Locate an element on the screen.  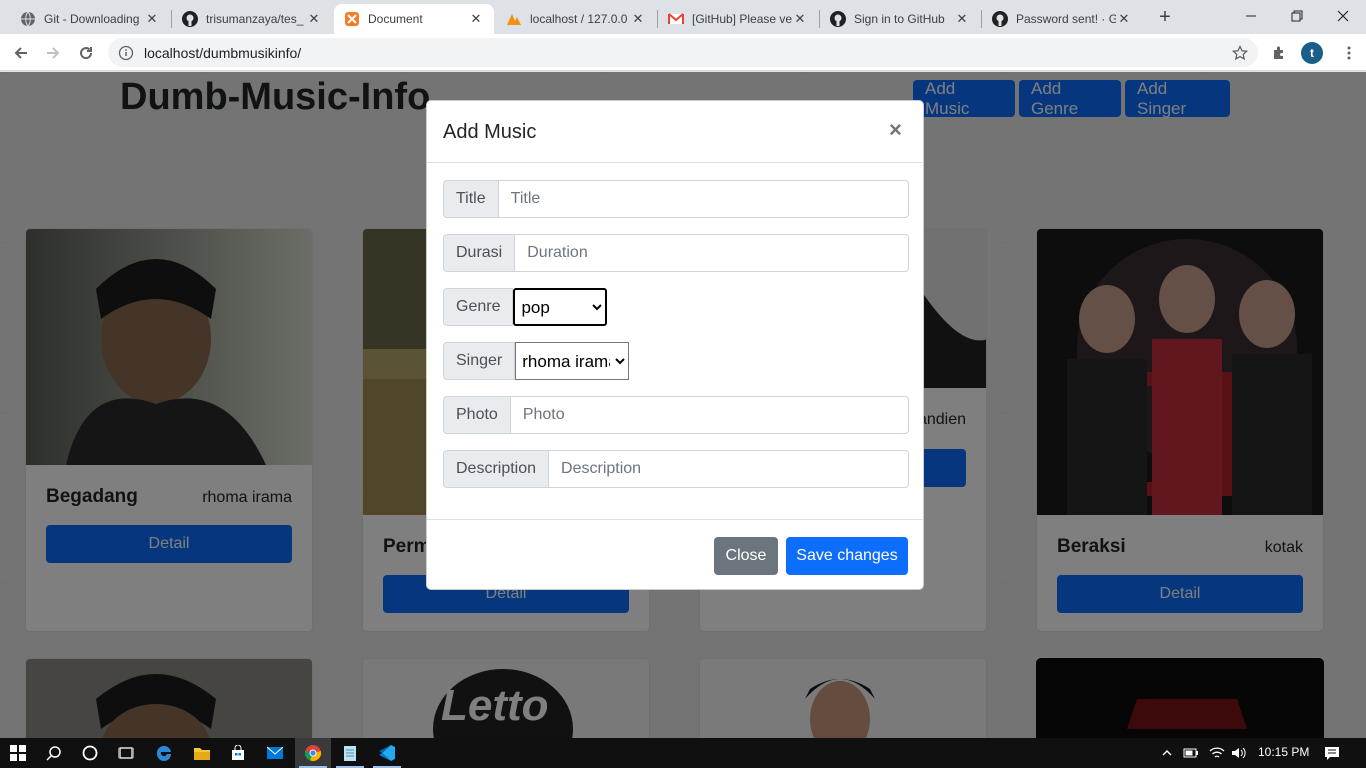
tab-git-downloading: Git - Downloading ✕ is located at coordinates (90, 19).